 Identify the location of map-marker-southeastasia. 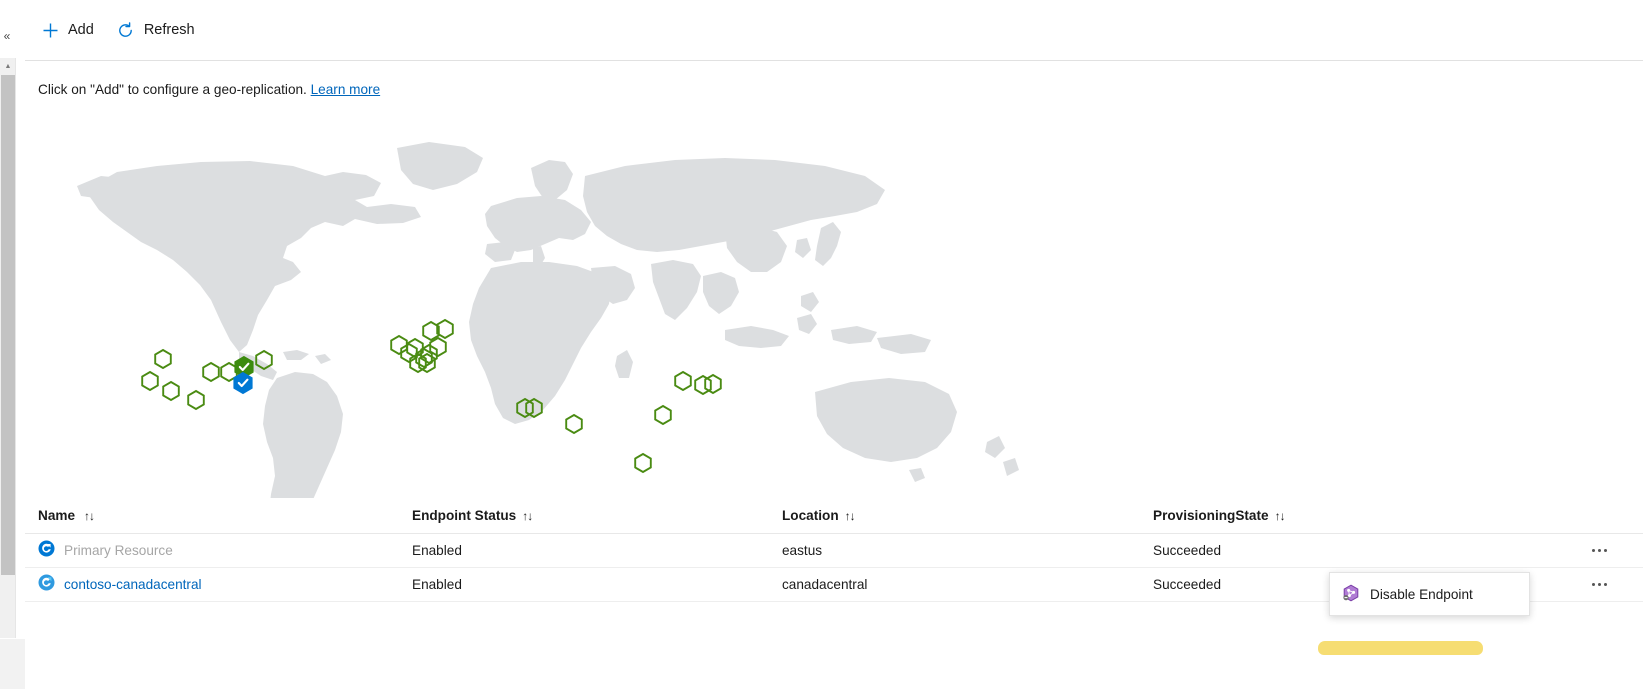
(643, 463).